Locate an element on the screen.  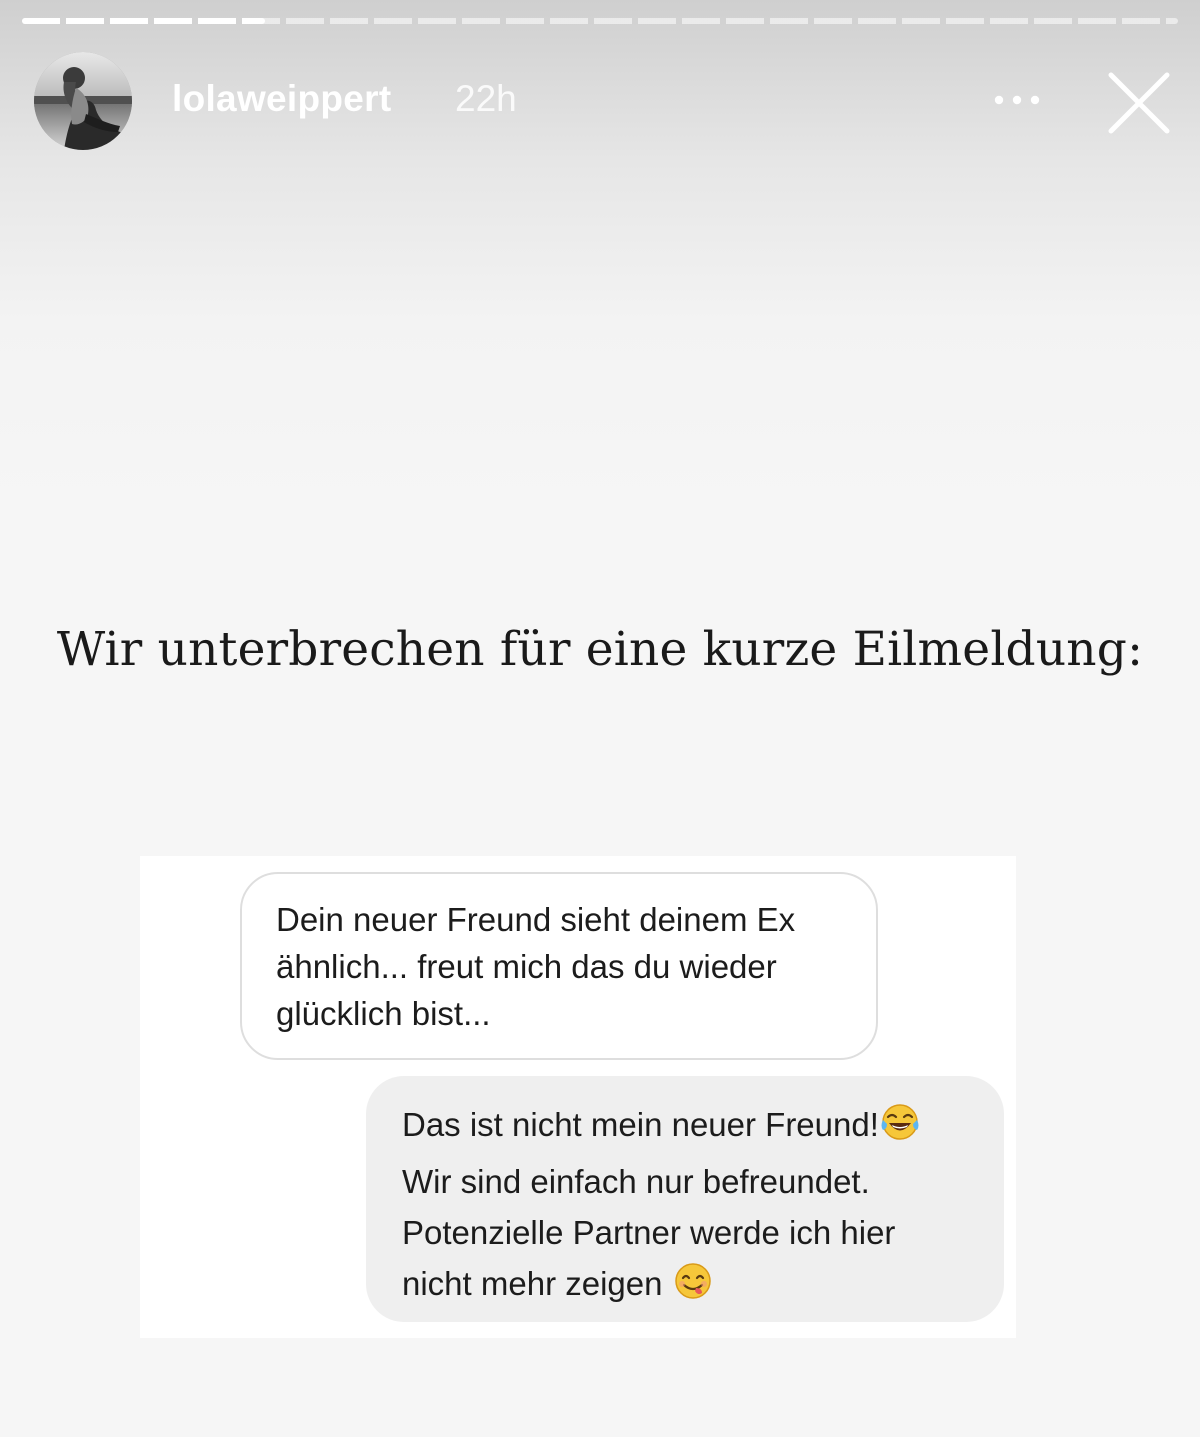
message-line: Dein neuer Freund sieht deinem Ex is located at coordinates (536, 919).